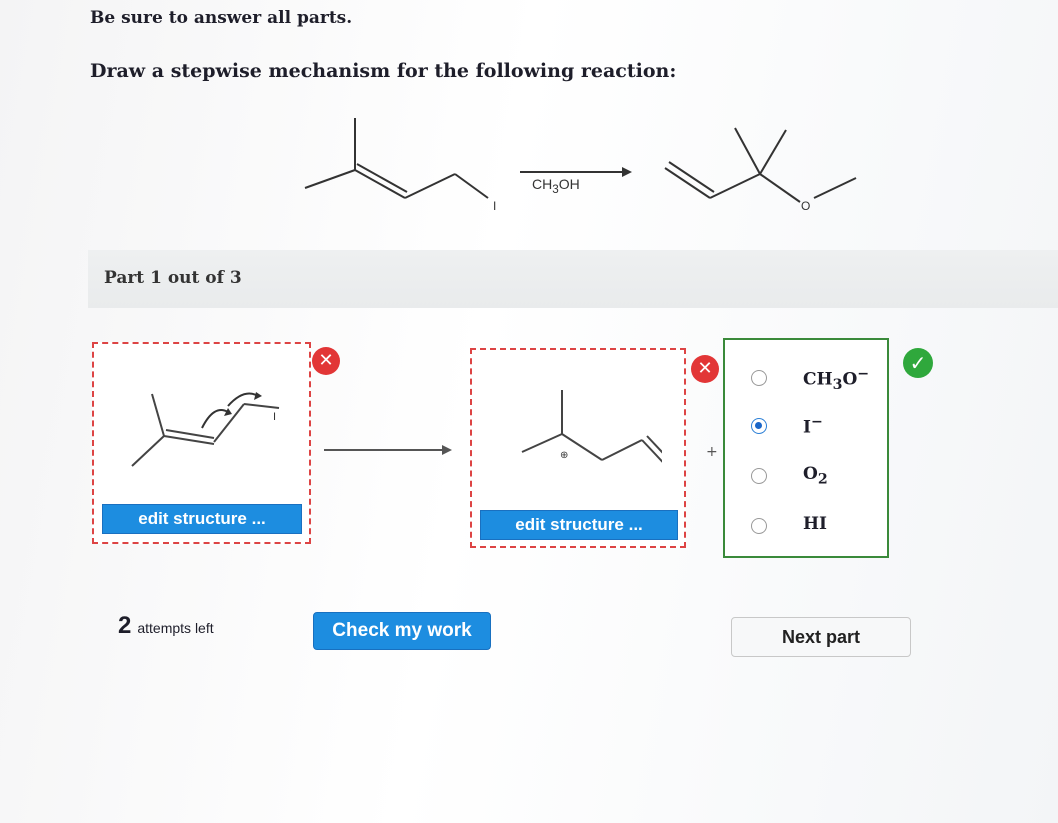 The height and width of the screenshot is (823, 1058). What do you see at coordinates (330, 179) in the screenshot?
I see `reactant-bond-methyl-left` at bounding box center [330, 179].